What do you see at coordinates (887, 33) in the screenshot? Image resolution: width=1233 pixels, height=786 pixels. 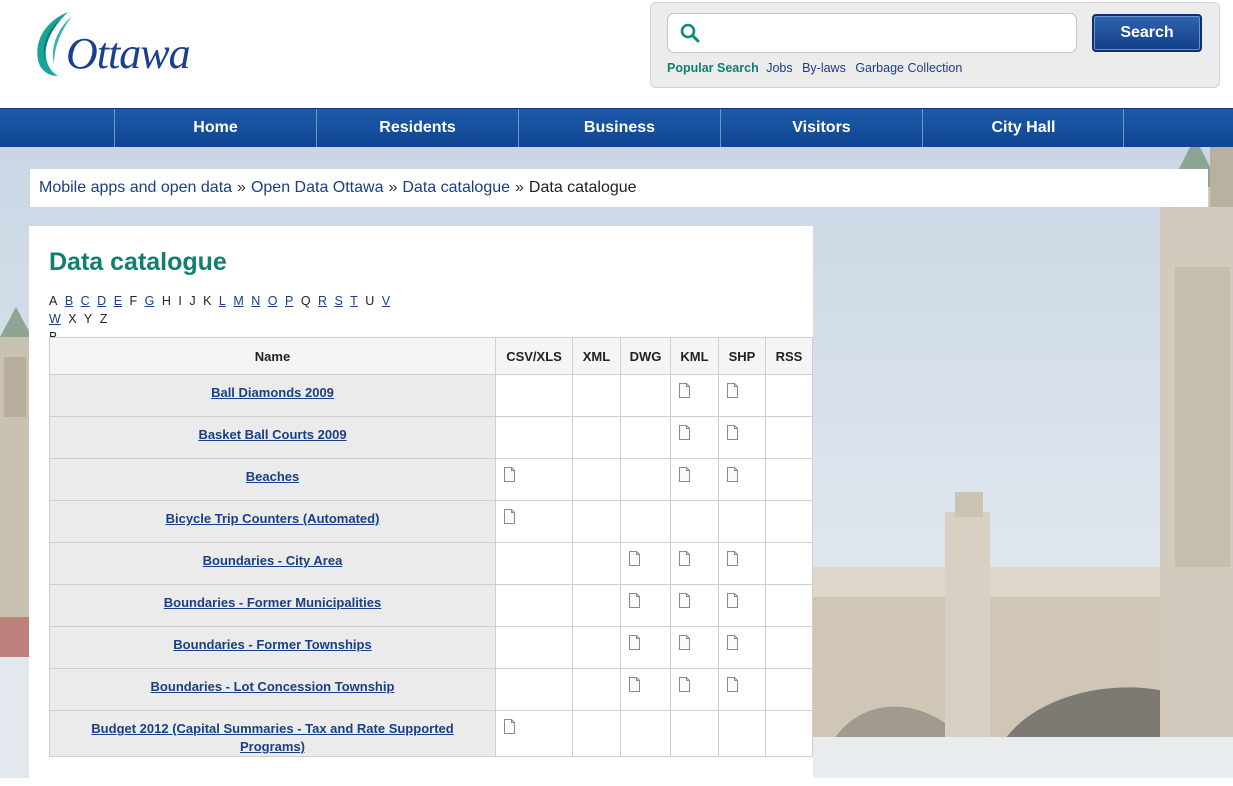 I see `search-input` at bounding box center [887, 33].